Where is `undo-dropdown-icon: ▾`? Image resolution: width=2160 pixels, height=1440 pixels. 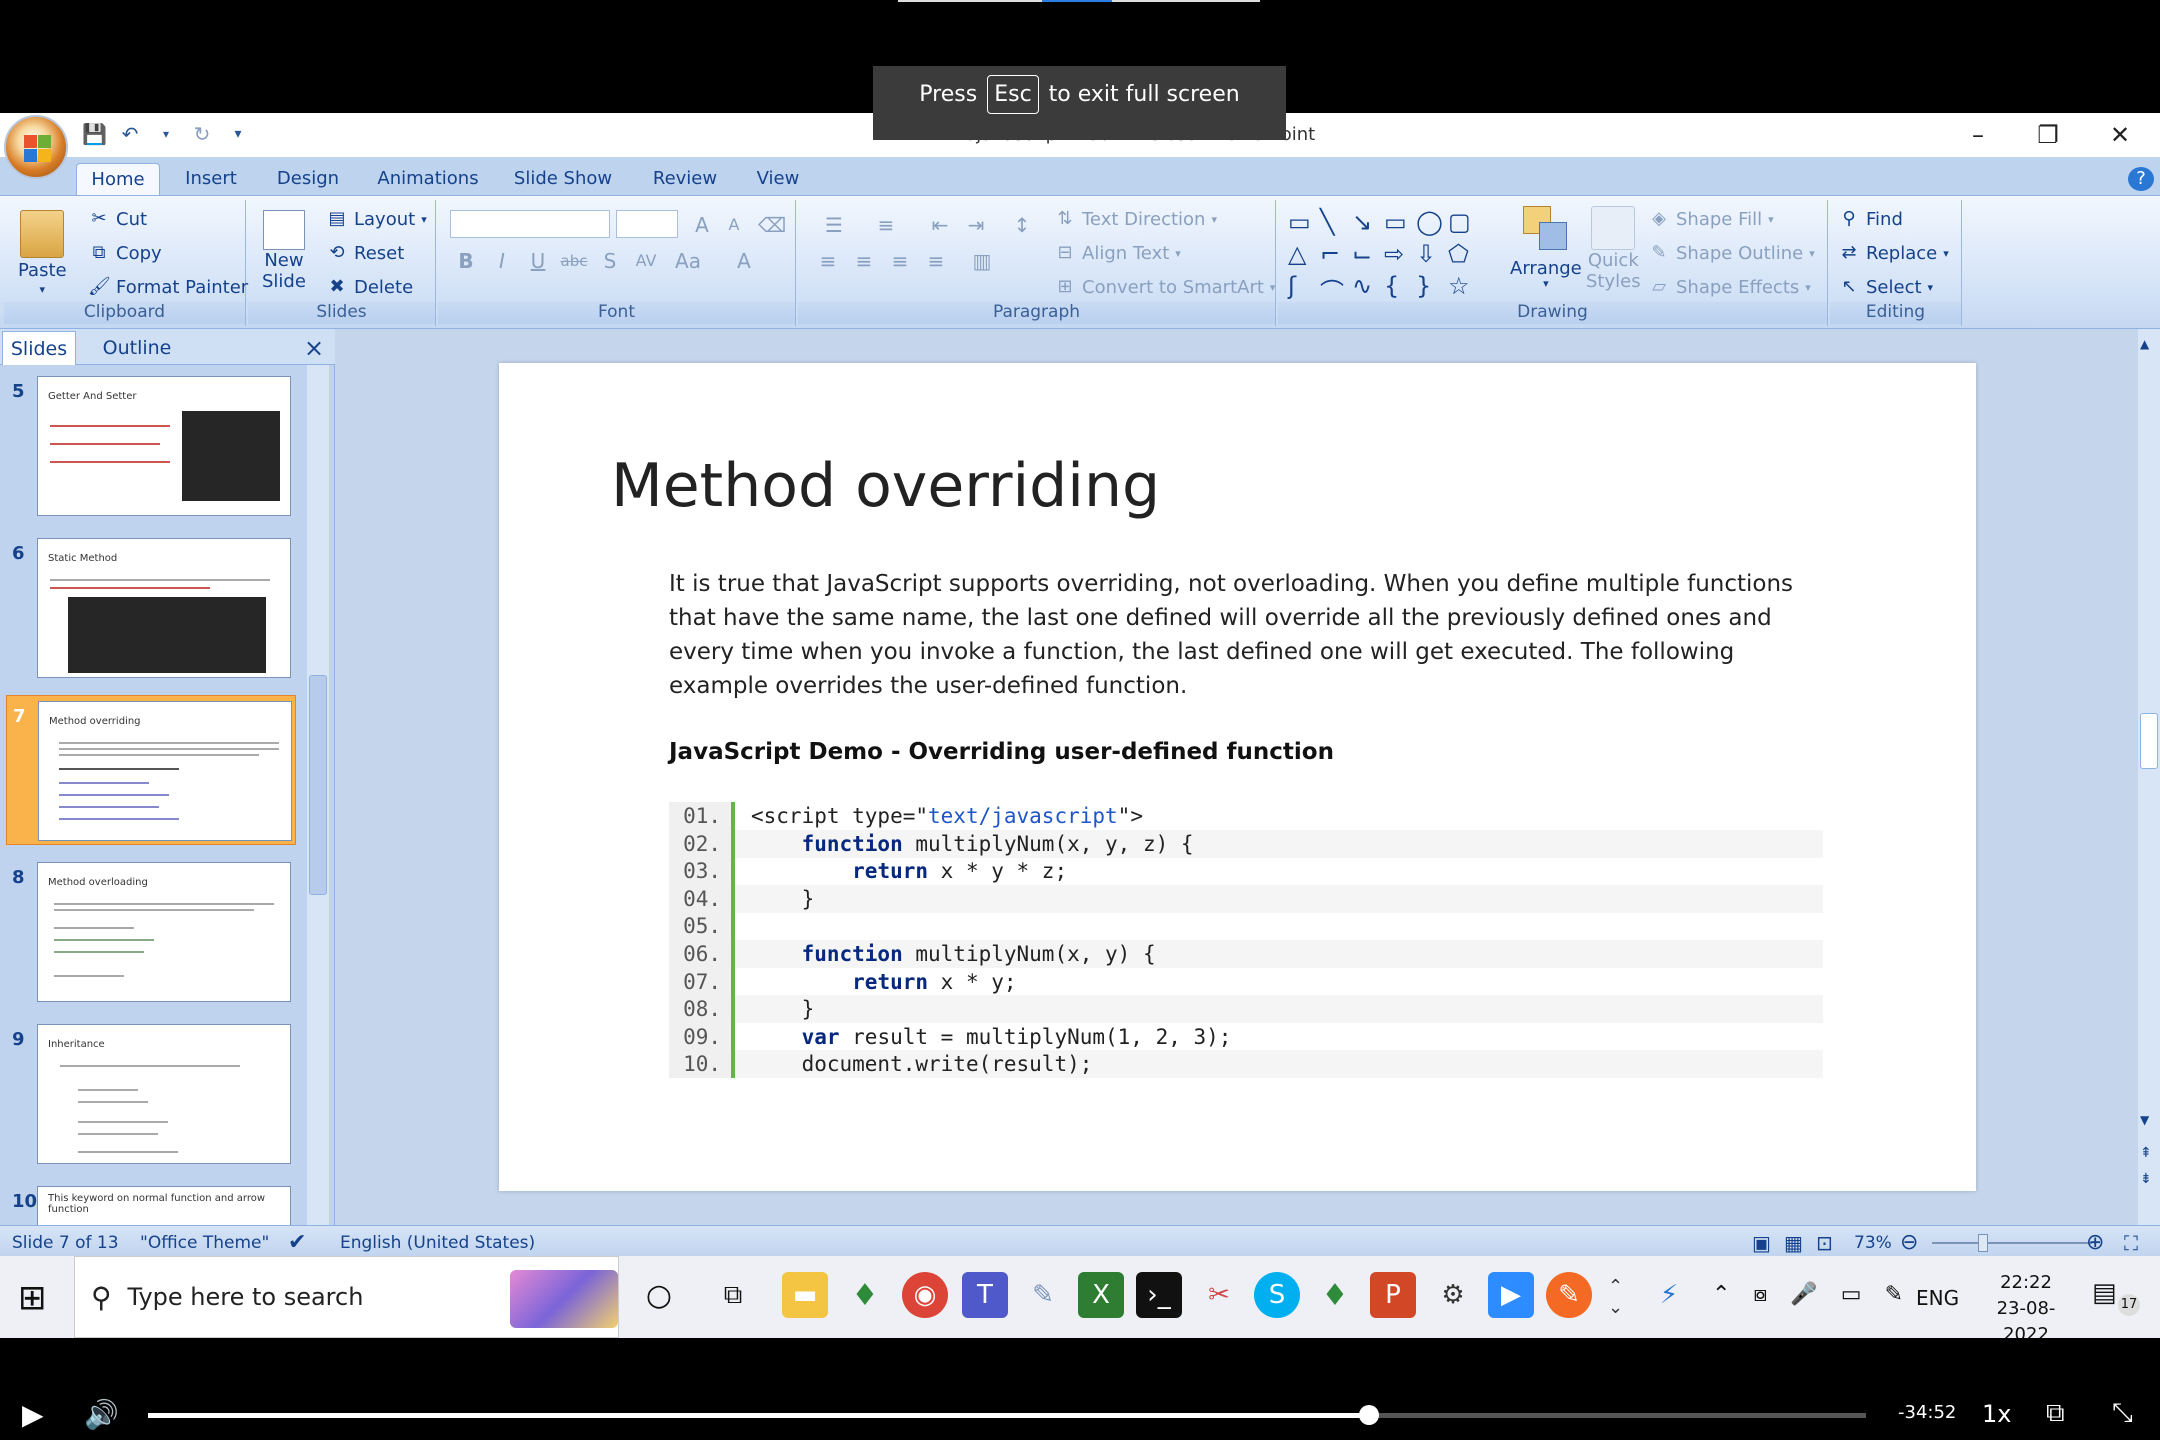 undo-dropdown-icon: ▾ is located at coordinates (166, 134).